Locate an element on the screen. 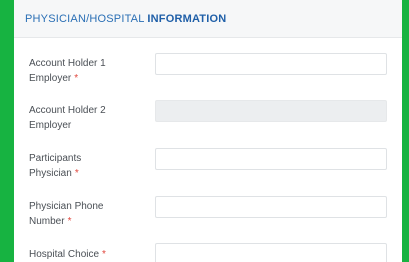  section-title: PHYSICIAN/HOSPITAL INFORMATION is located at coordinates (125, 19).